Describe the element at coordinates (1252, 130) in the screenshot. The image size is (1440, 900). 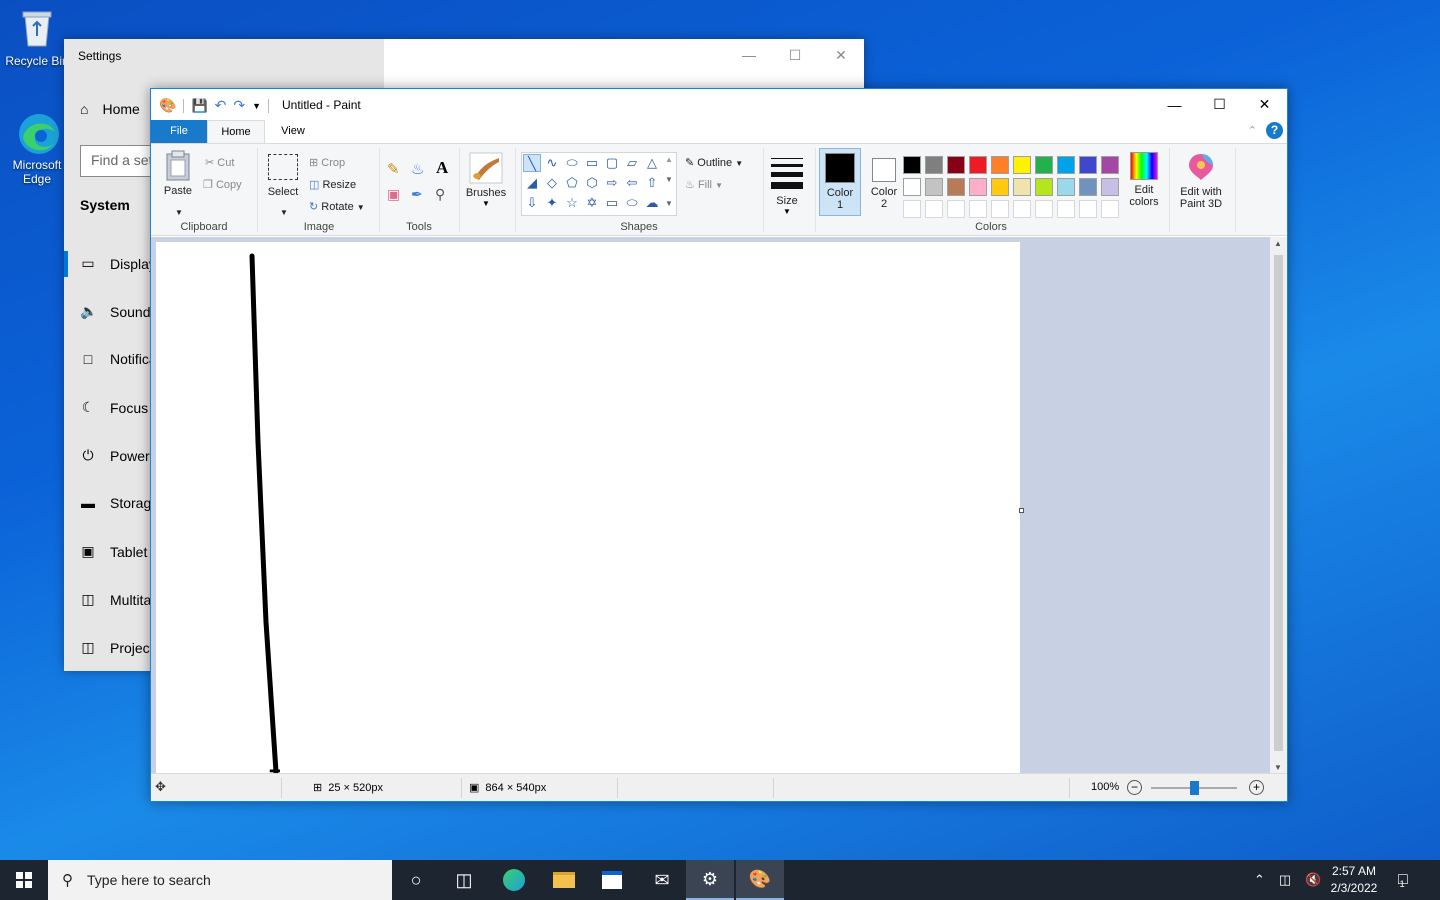
I see `collapse-ribbon-icon: ⌃` at that location.